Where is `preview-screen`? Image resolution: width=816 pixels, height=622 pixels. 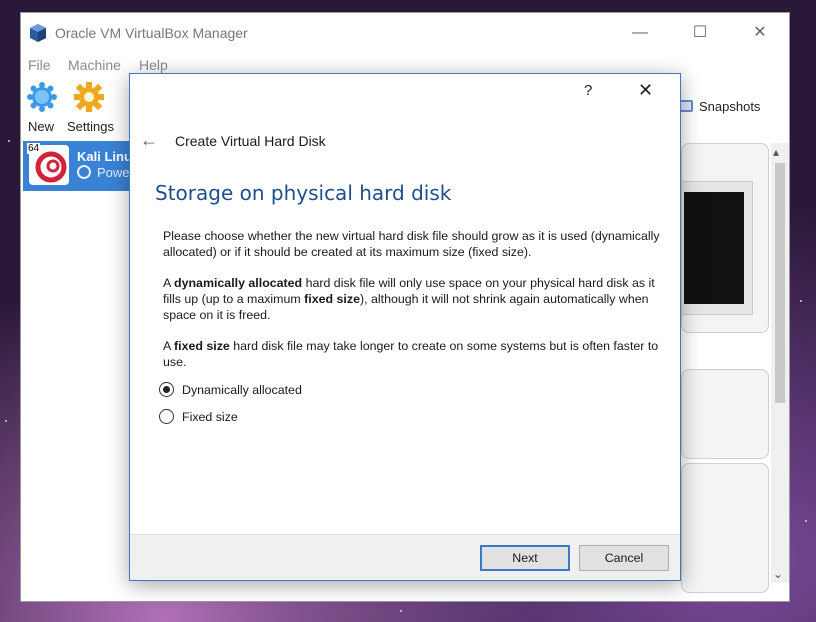 preview-screen is located at coordinates (714, 248).